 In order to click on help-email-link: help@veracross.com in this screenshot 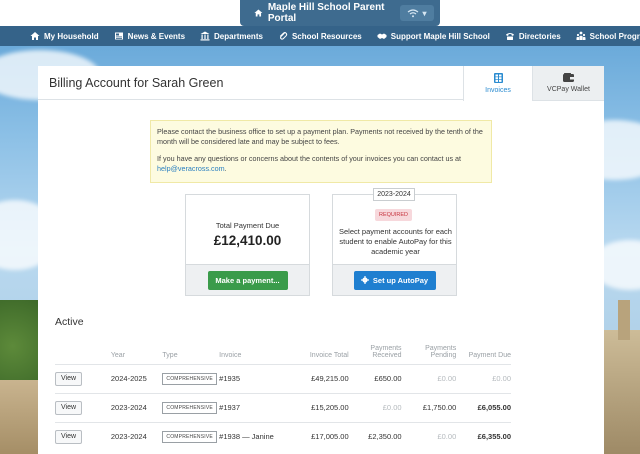, I will do `click(191, 168)`.